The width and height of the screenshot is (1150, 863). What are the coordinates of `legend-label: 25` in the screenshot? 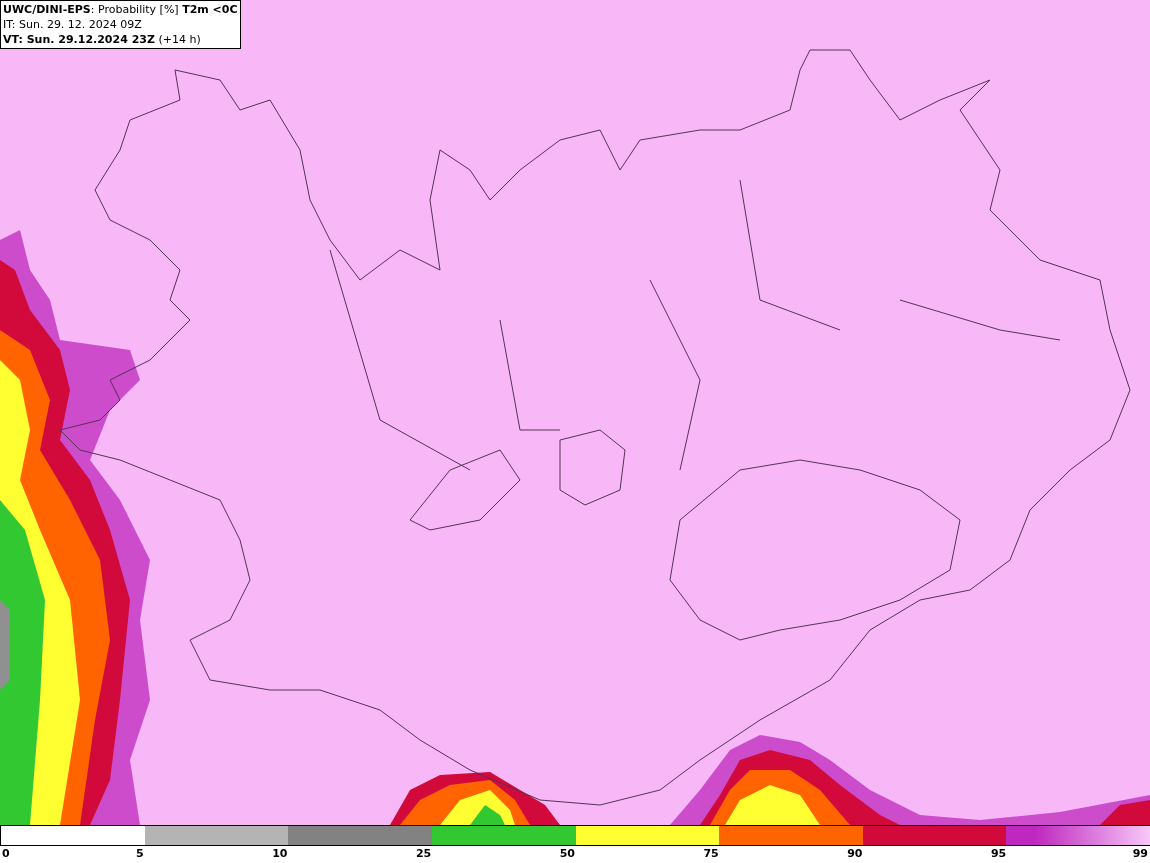 It's located at (423, 853).